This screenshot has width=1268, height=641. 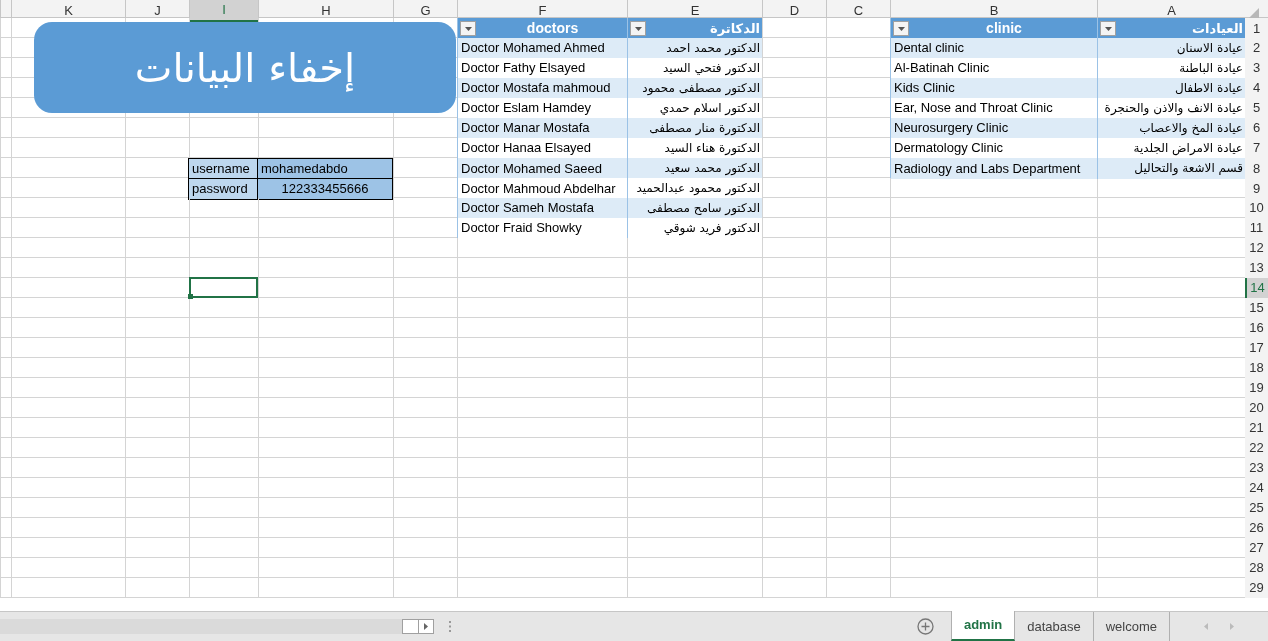 What do you see at coordinates (993, 68) in the screenshot?
I see `table-cell: Al-Batinah Clinic` at bounding box center [993, 68].